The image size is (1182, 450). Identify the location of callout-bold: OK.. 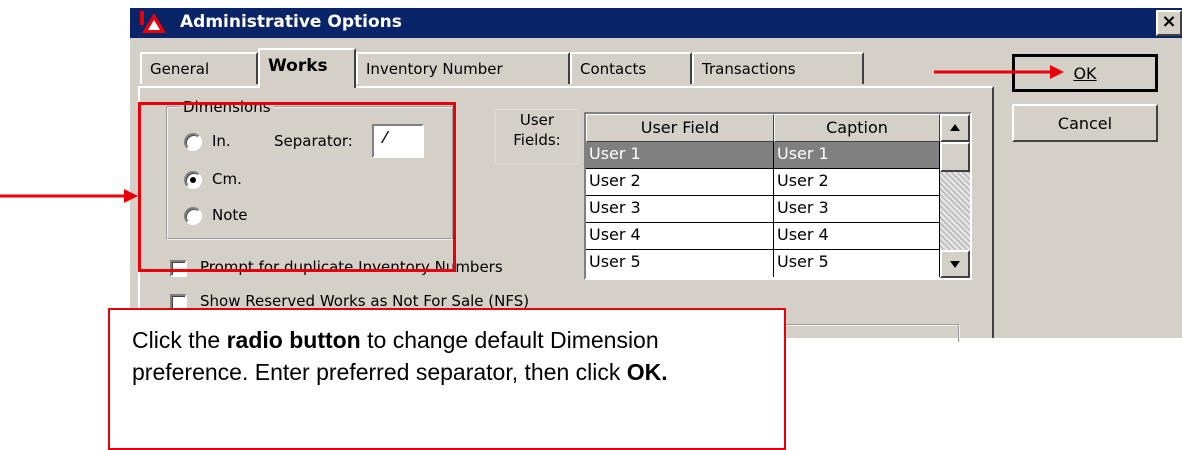
(647, 372).